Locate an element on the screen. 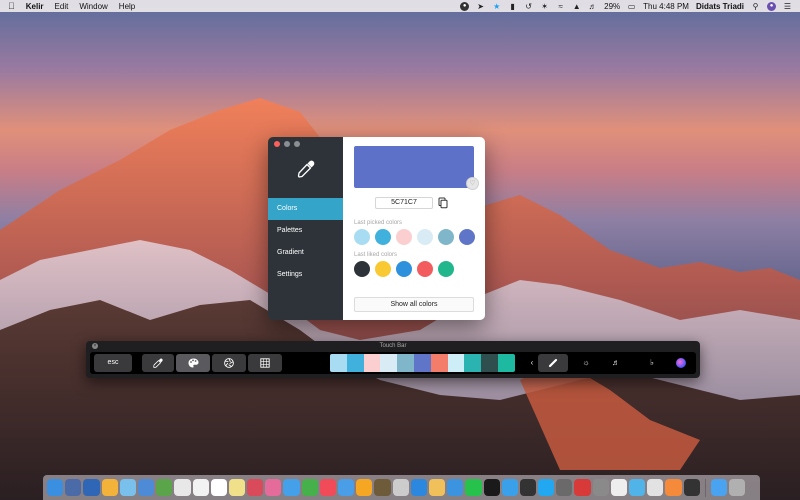 The width and height of the screenshot is (800, 500). bluetooth-icon: ✶ is located at coordinates (544, 6).